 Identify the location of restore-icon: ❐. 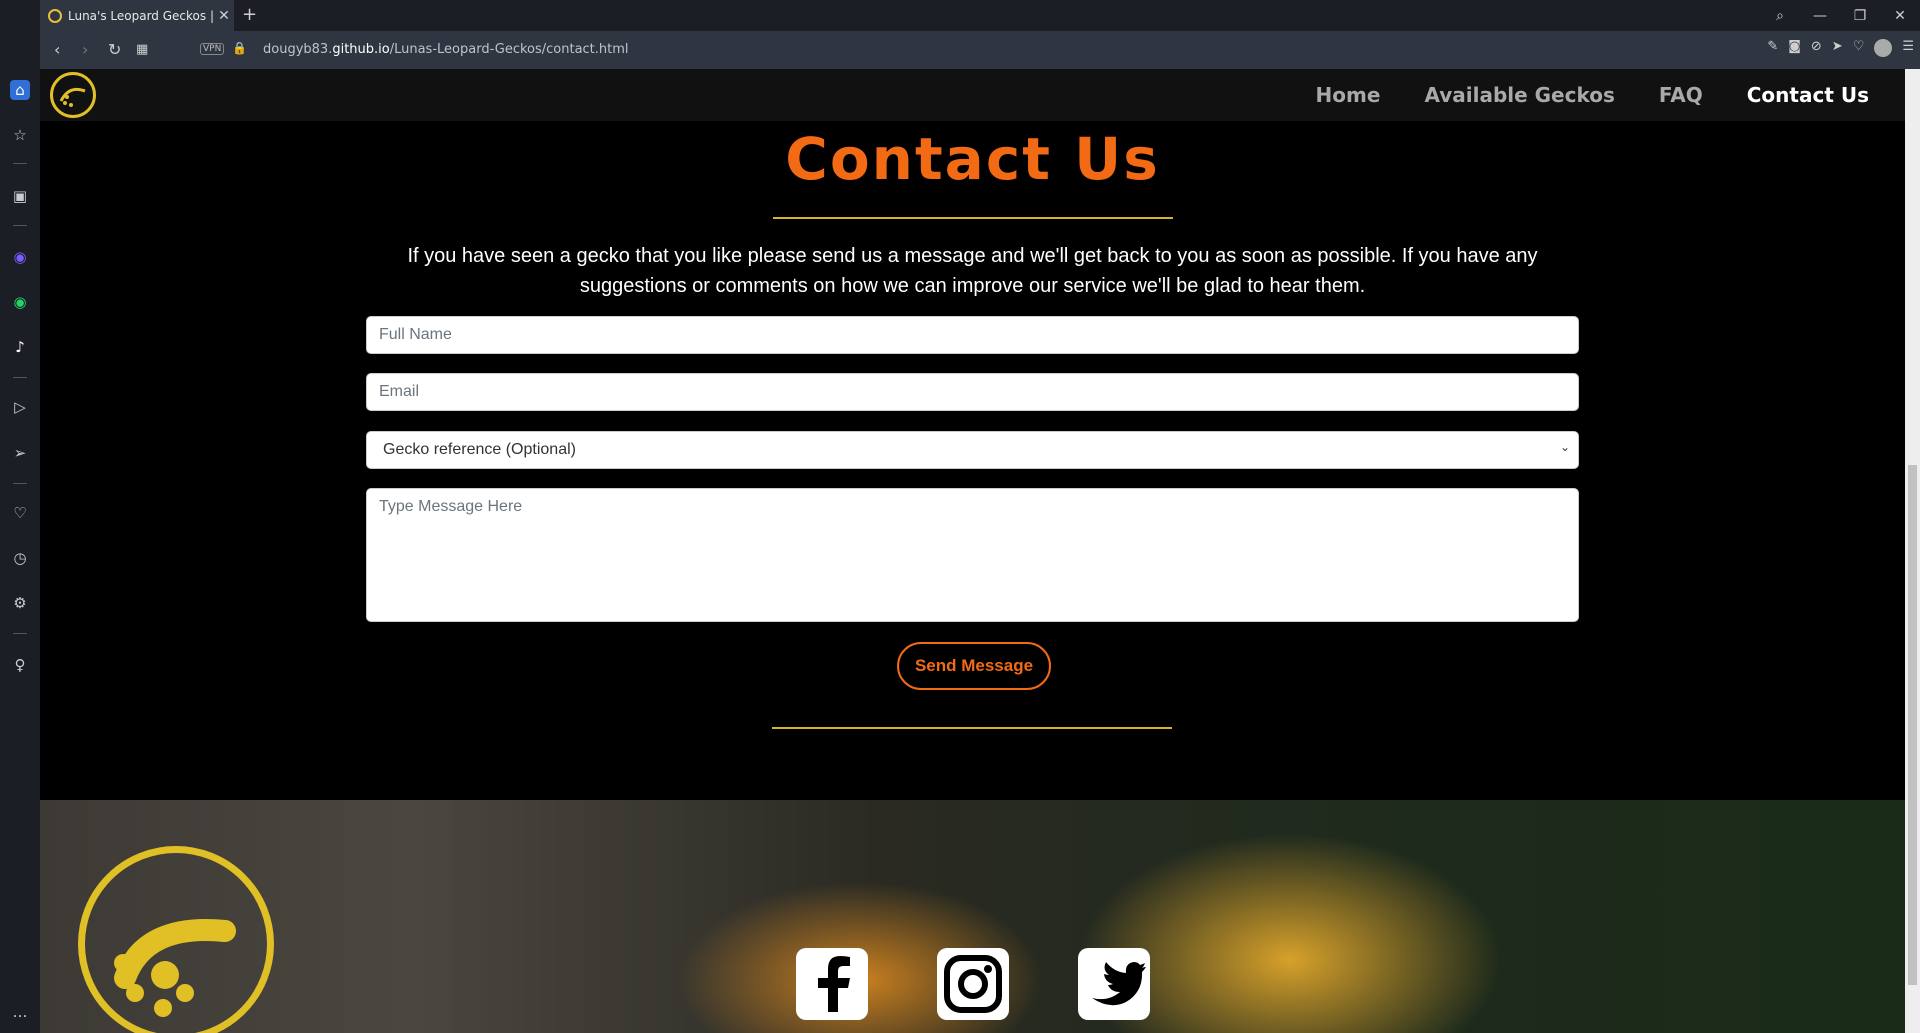
(1860, 16).